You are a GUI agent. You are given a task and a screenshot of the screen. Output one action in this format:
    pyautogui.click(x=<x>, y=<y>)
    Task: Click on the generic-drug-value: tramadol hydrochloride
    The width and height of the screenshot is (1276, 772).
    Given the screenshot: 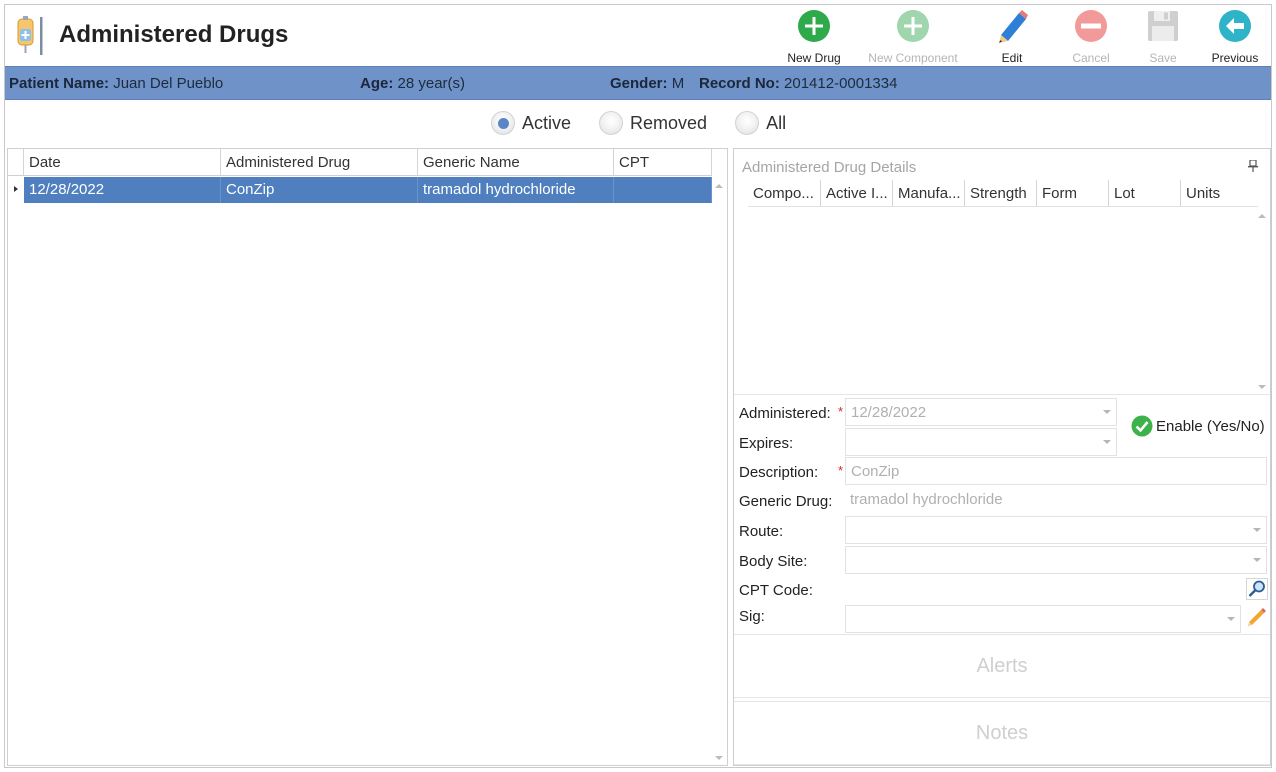 What is the action you would take?
    pyautogui.click(x=1056, y=500)
    